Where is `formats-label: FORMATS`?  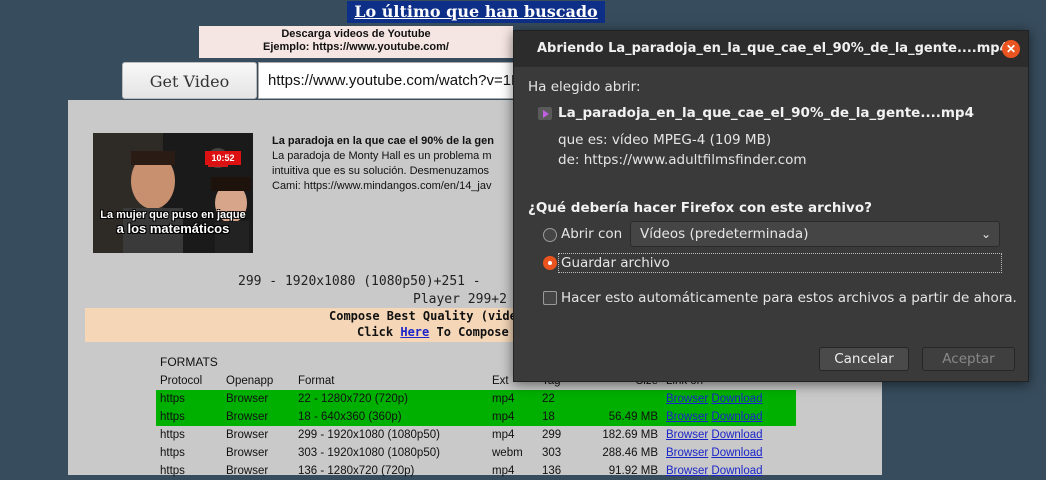 formats-label: FORMATS is located at coordinates (189, 362).